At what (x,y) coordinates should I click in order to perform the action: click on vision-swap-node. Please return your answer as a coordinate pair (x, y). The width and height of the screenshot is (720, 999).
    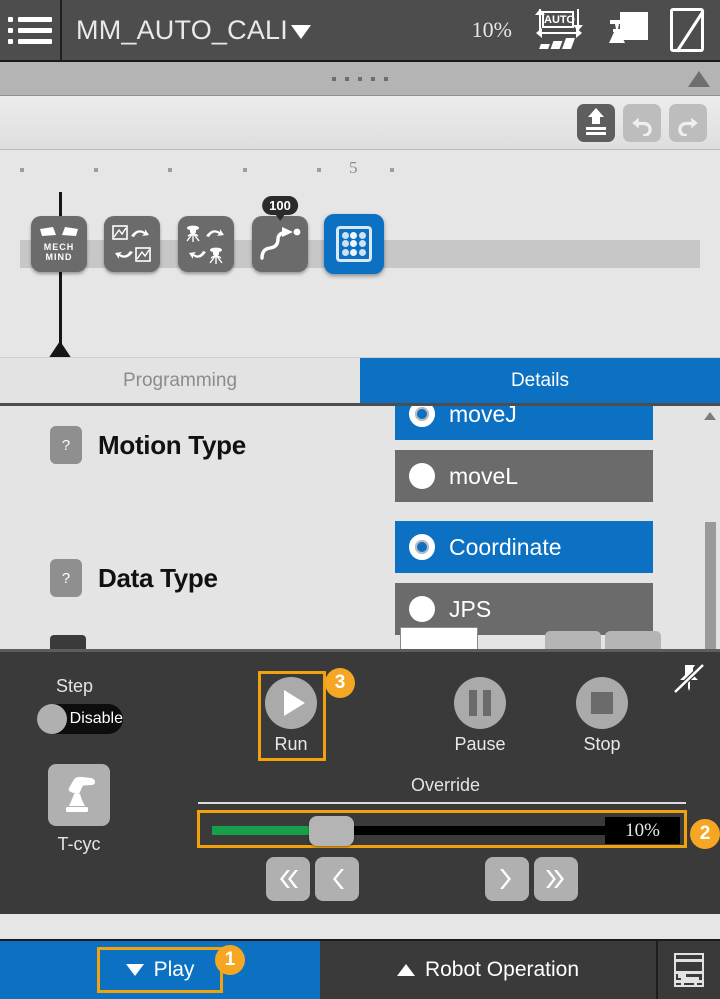
    Looking at the image, I should click on (132, 244).